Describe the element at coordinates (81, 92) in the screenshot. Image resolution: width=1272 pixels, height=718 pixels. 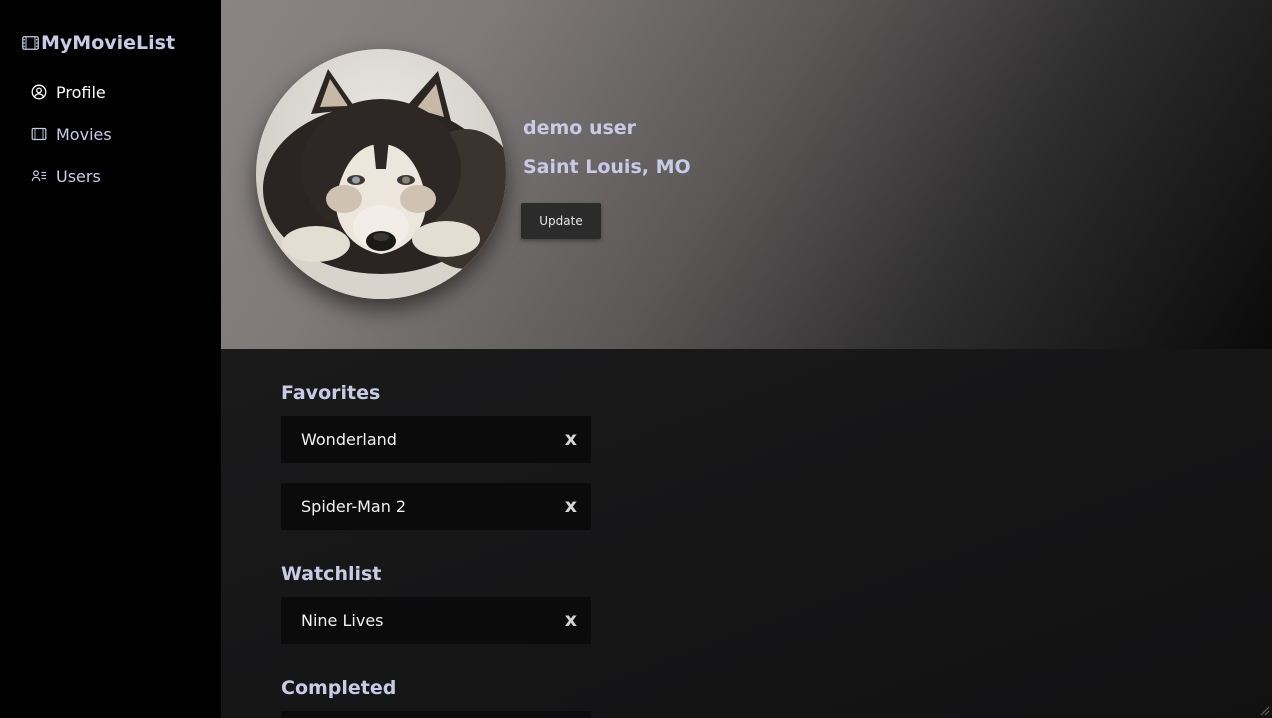
I see `sidebar-item-label: Profile` at that location.